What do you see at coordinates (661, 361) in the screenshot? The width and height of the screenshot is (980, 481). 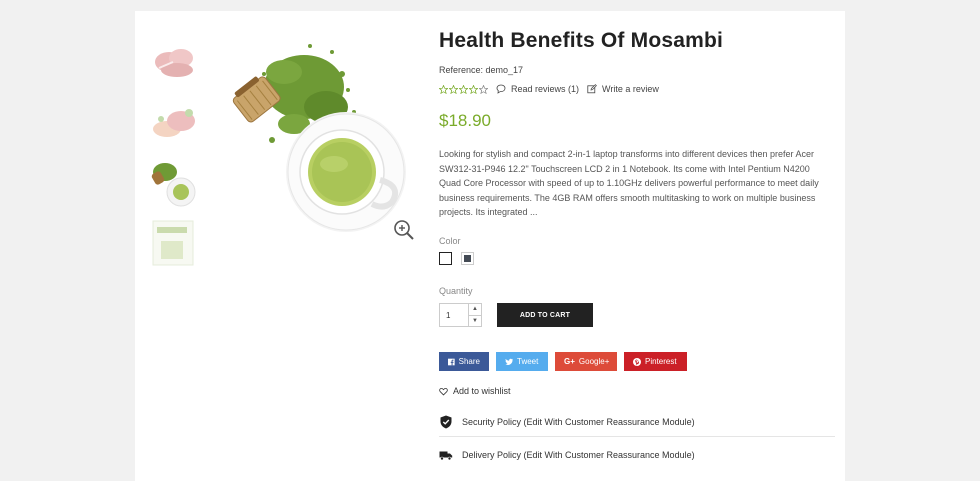 I see `pinterest-label: Pinterest` at bounding box center [661, 361].